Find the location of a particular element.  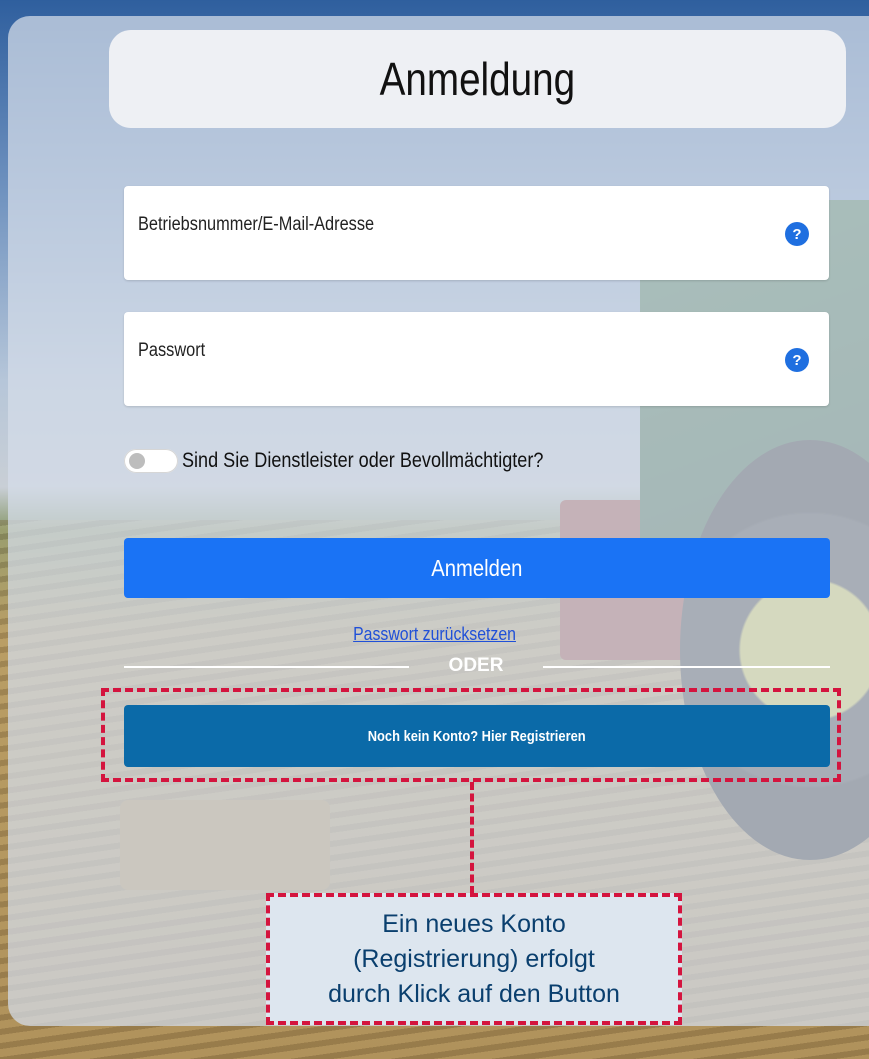

page-title: Anmeldung is located at coordinates (477, 79).